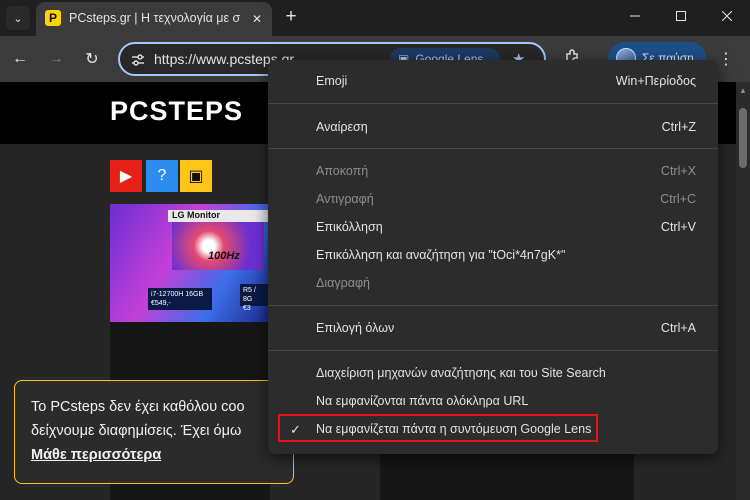 The image size is (750, 500). I want to click on tab-active: P PCsteps.gr | Η τεχνολογία με σ... ✕, so click(154, 19).